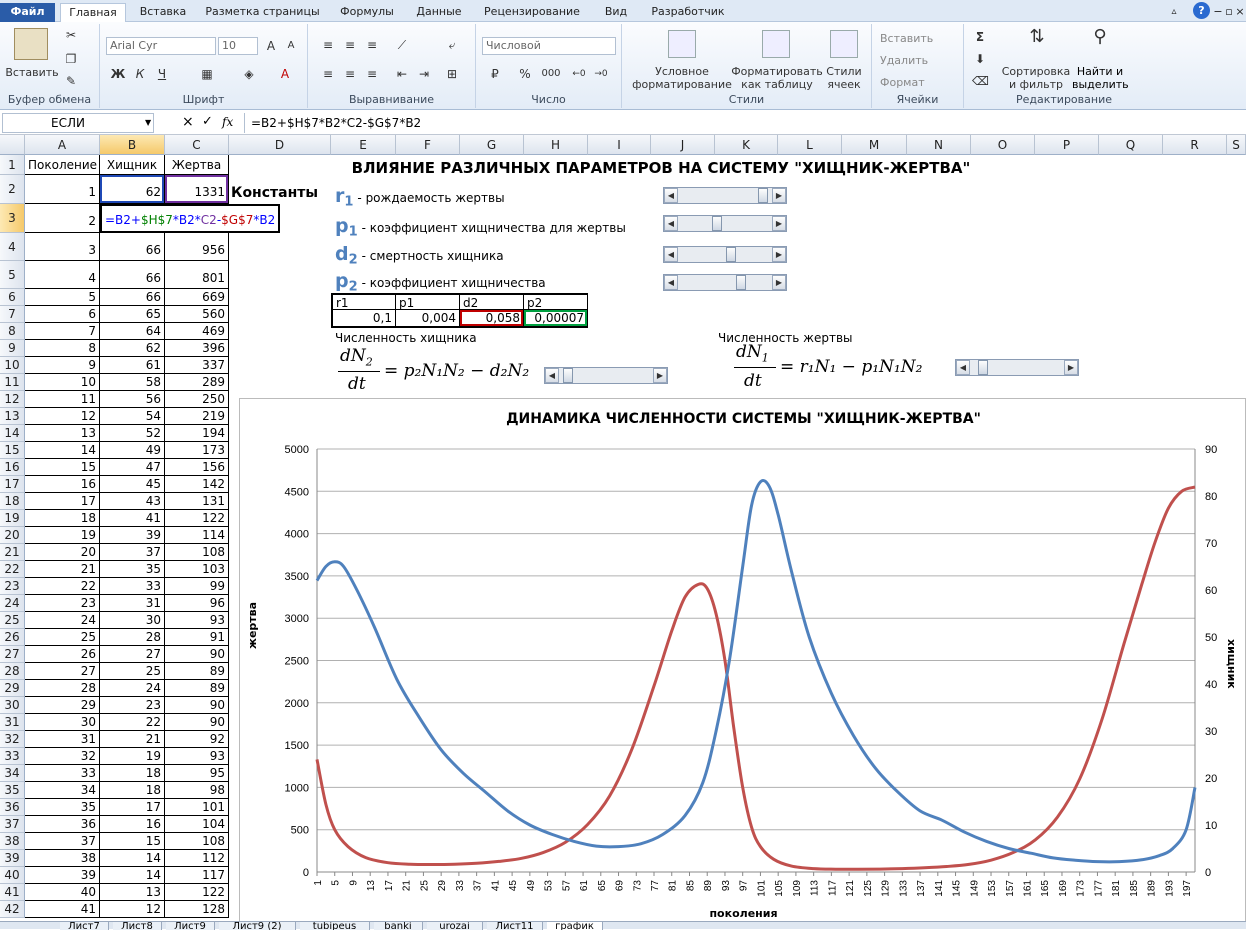 The image size is (1246, 930). What do you see at coordinates (209, 121) in the screenshot?
I see `enter-icon: ✓` at bounding box center [209, 121].